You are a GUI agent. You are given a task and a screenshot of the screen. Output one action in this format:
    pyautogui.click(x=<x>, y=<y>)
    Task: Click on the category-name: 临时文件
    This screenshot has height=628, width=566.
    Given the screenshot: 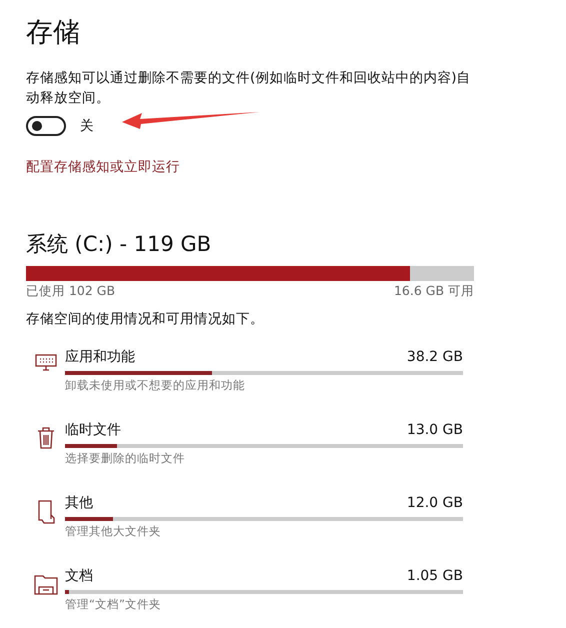 What is the action you would take?
    pyautogui.click(x=93, y=429)
    